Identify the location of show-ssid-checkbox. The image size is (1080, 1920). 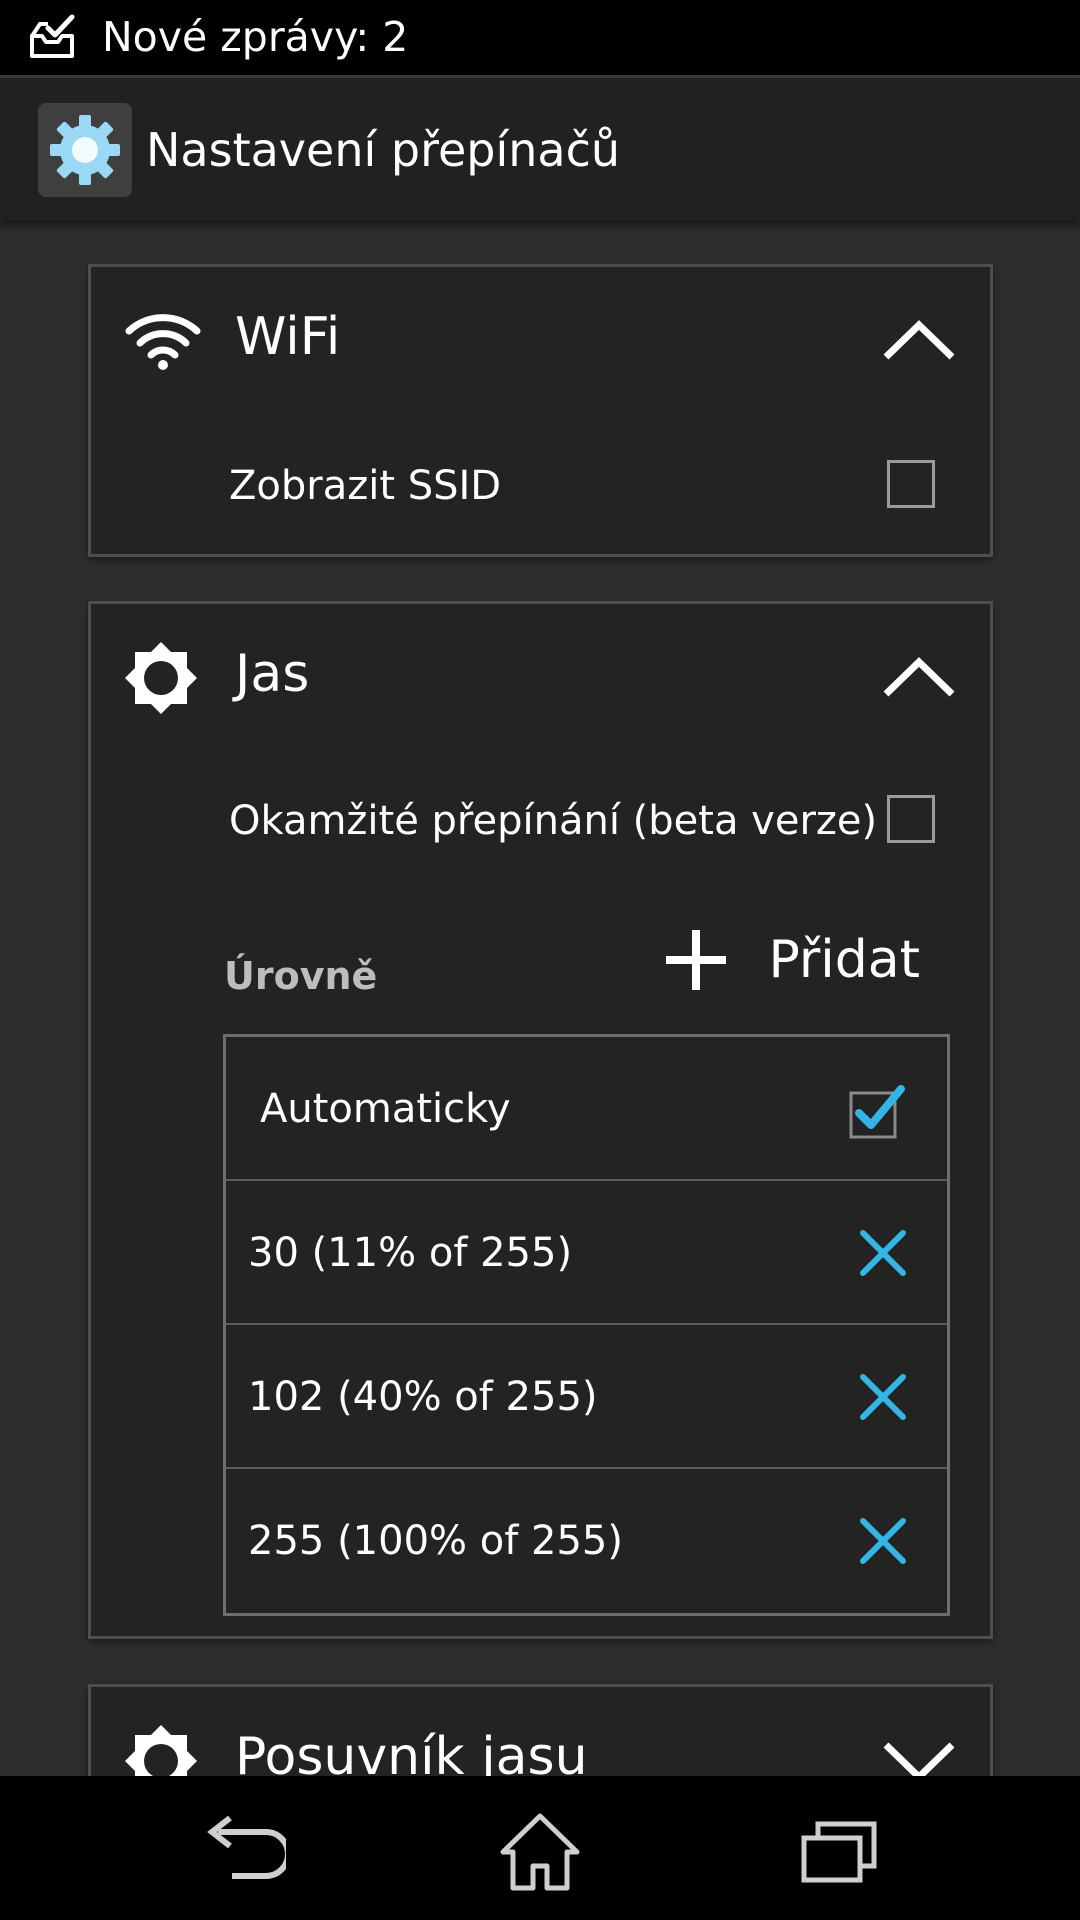
(911, 484).